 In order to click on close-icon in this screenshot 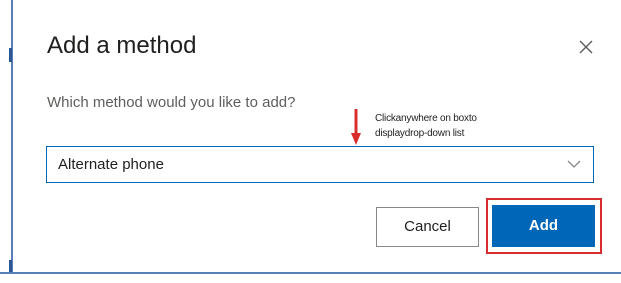, I will do `click(586, 47)`.